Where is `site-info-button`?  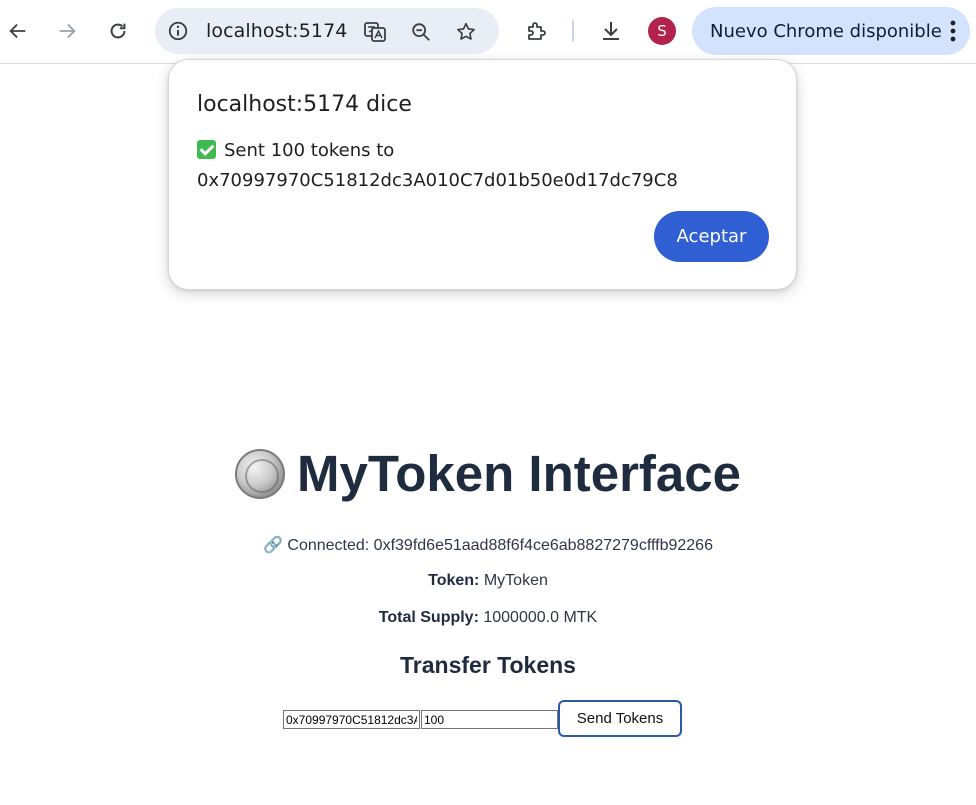 site-info-button is located at coordinates (178, 31).